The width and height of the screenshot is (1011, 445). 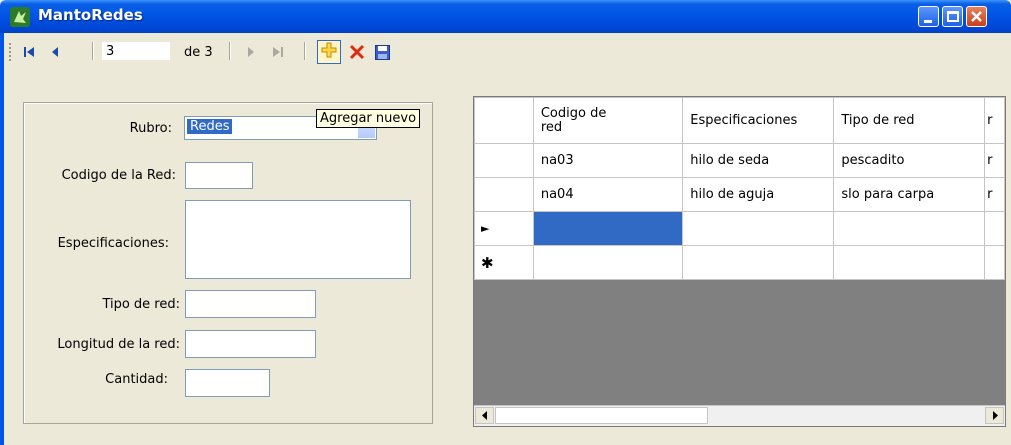 I want to click on table-row: na03 hilo de seda pescadito r, so click(x=739, y=160).